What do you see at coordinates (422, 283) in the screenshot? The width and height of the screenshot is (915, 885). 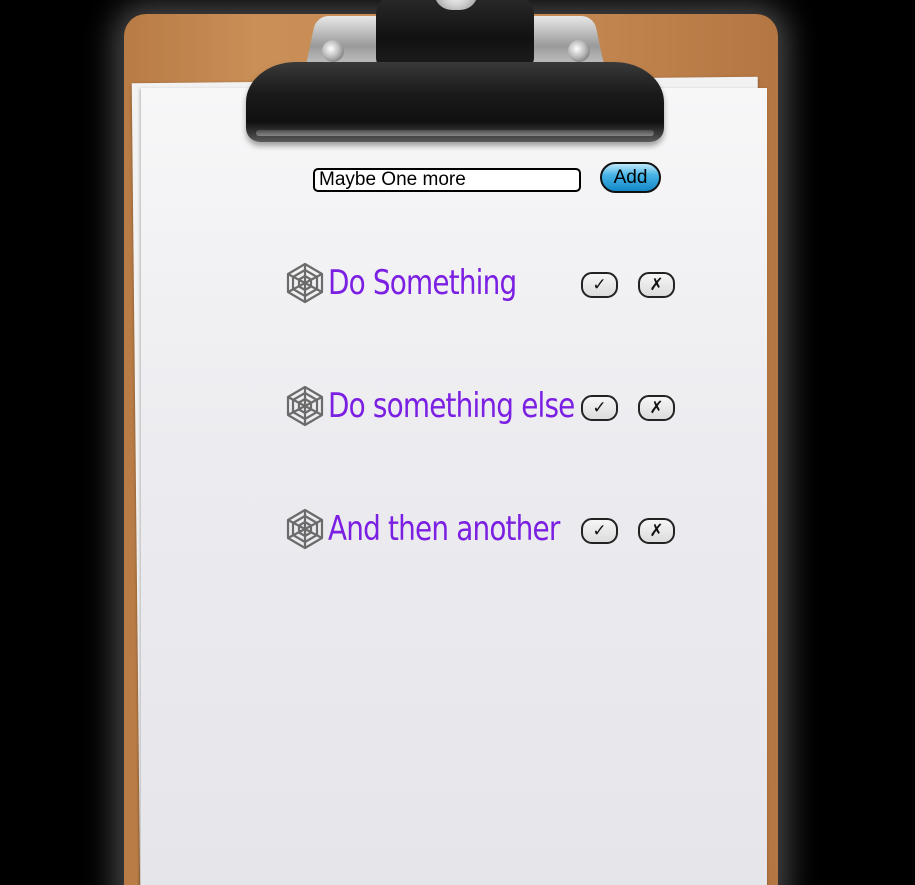 I see `task-label: Do Something` at bounding box center [422, 283].